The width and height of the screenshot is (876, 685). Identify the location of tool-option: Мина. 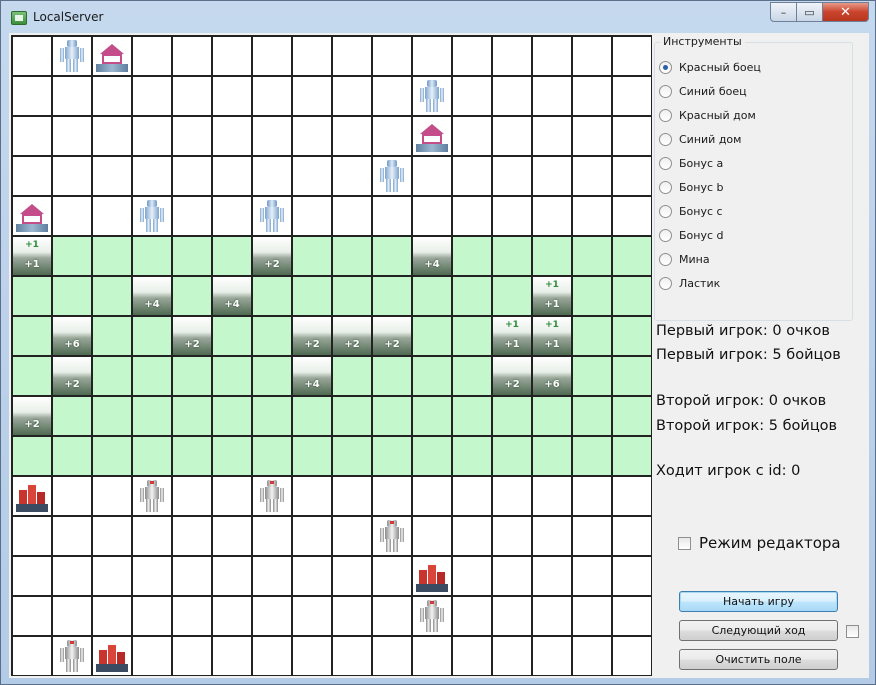
(684, 259).